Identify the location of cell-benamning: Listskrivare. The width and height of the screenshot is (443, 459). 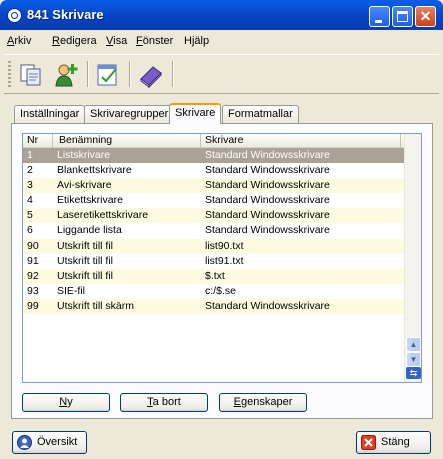
(84, 155).